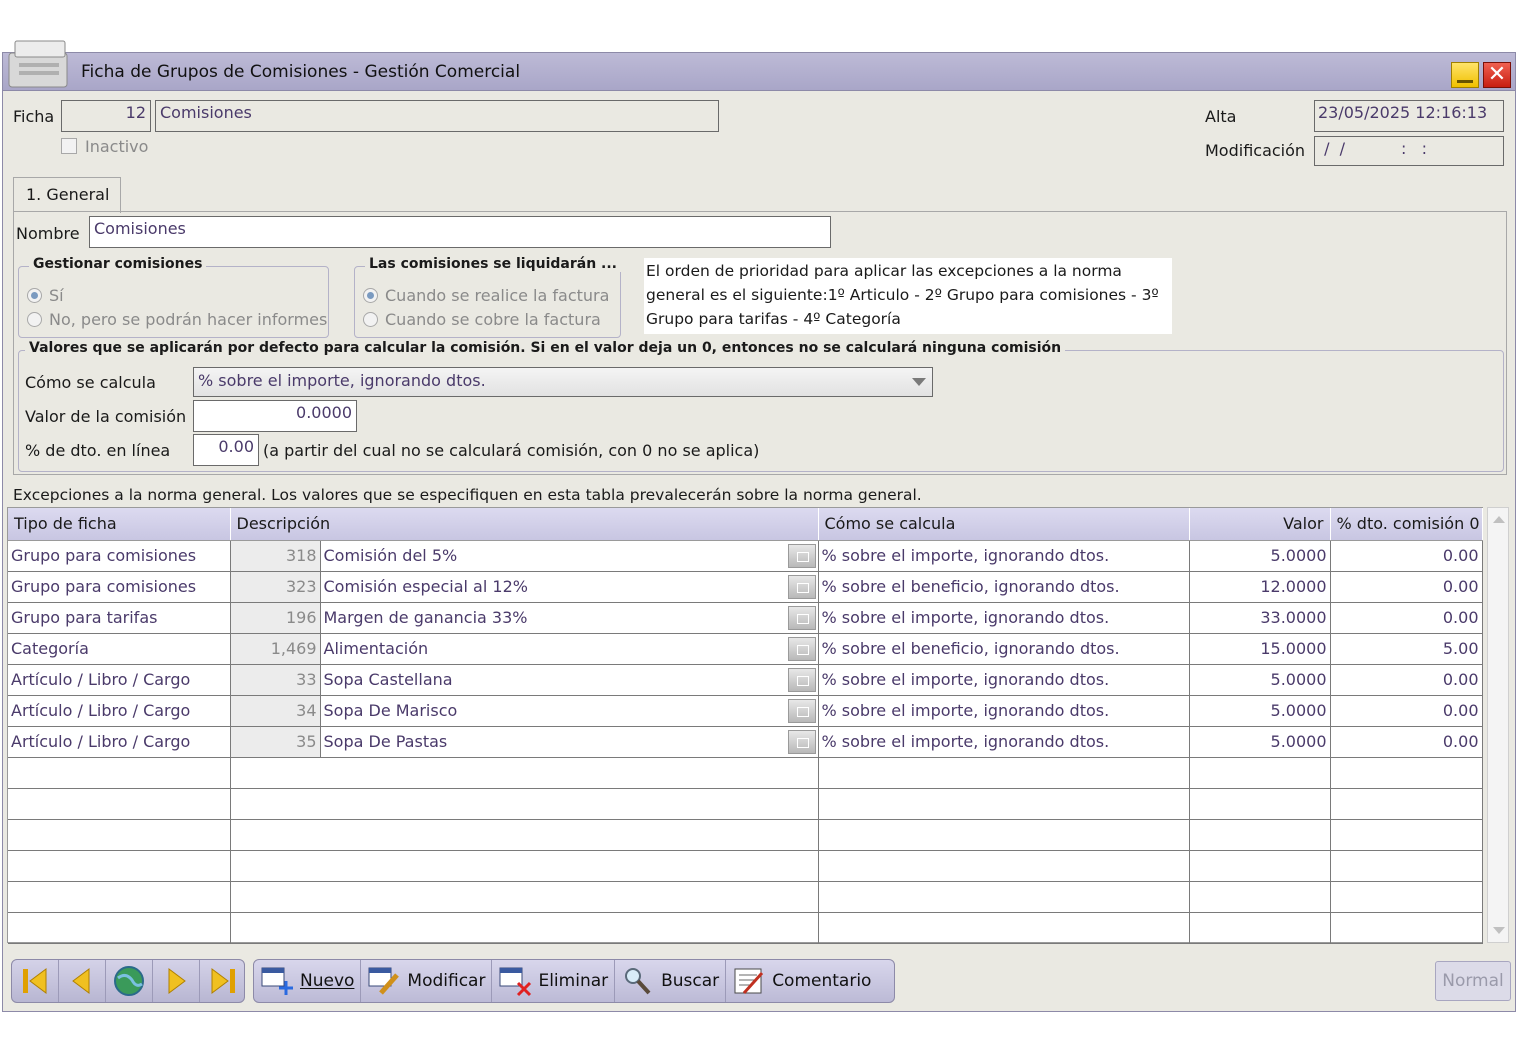 The width and height of the screenshot is (1516, 1040). I want to click on cell-descripcion: Sopa De Marisco, so click(569, 711).